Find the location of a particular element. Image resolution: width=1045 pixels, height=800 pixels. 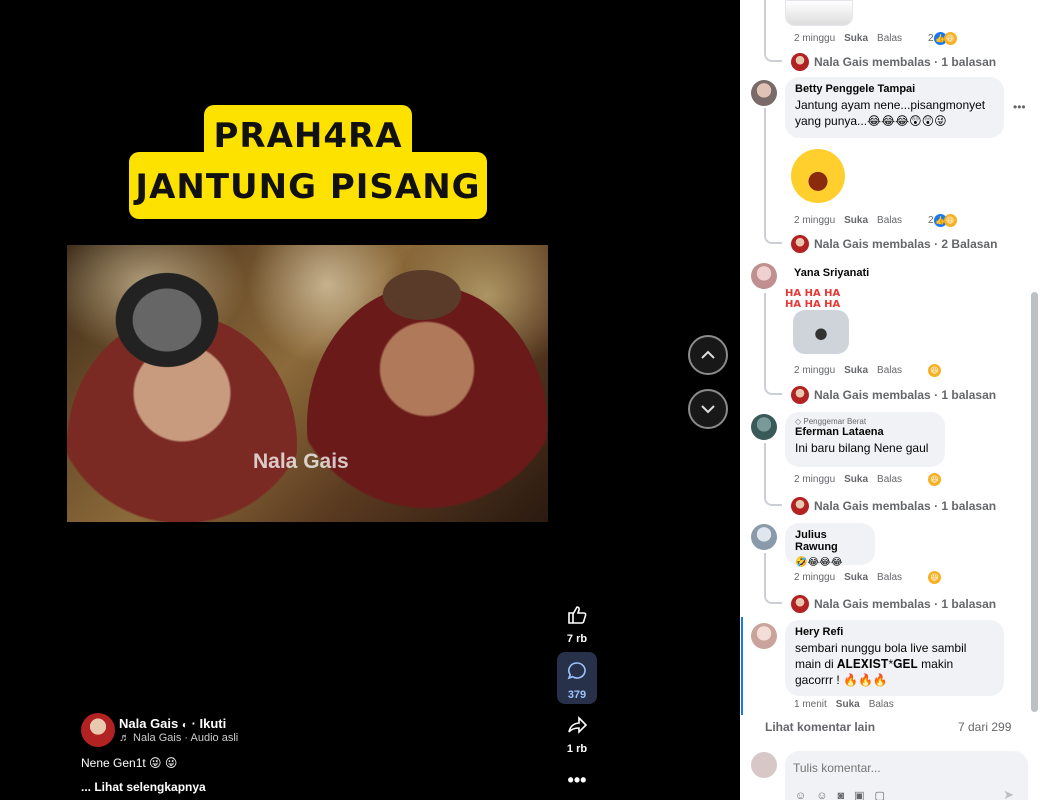

next-video-button is located at coordinates (708, 409).